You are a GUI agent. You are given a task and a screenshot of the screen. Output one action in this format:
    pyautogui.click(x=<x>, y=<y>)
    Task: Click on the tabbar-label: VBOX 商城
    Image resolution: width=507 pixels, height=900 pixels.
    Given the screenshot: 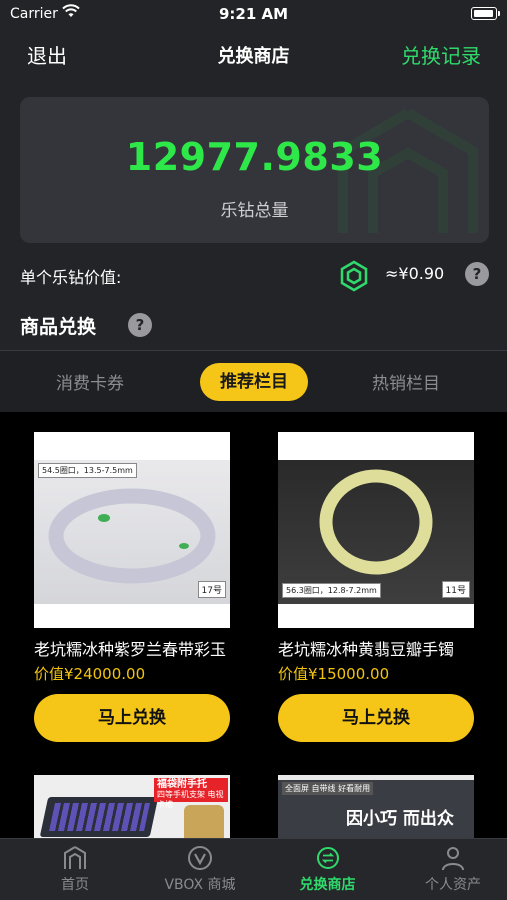 What is the action you would take?
    pyautogui.click(x=200, y=885)
    